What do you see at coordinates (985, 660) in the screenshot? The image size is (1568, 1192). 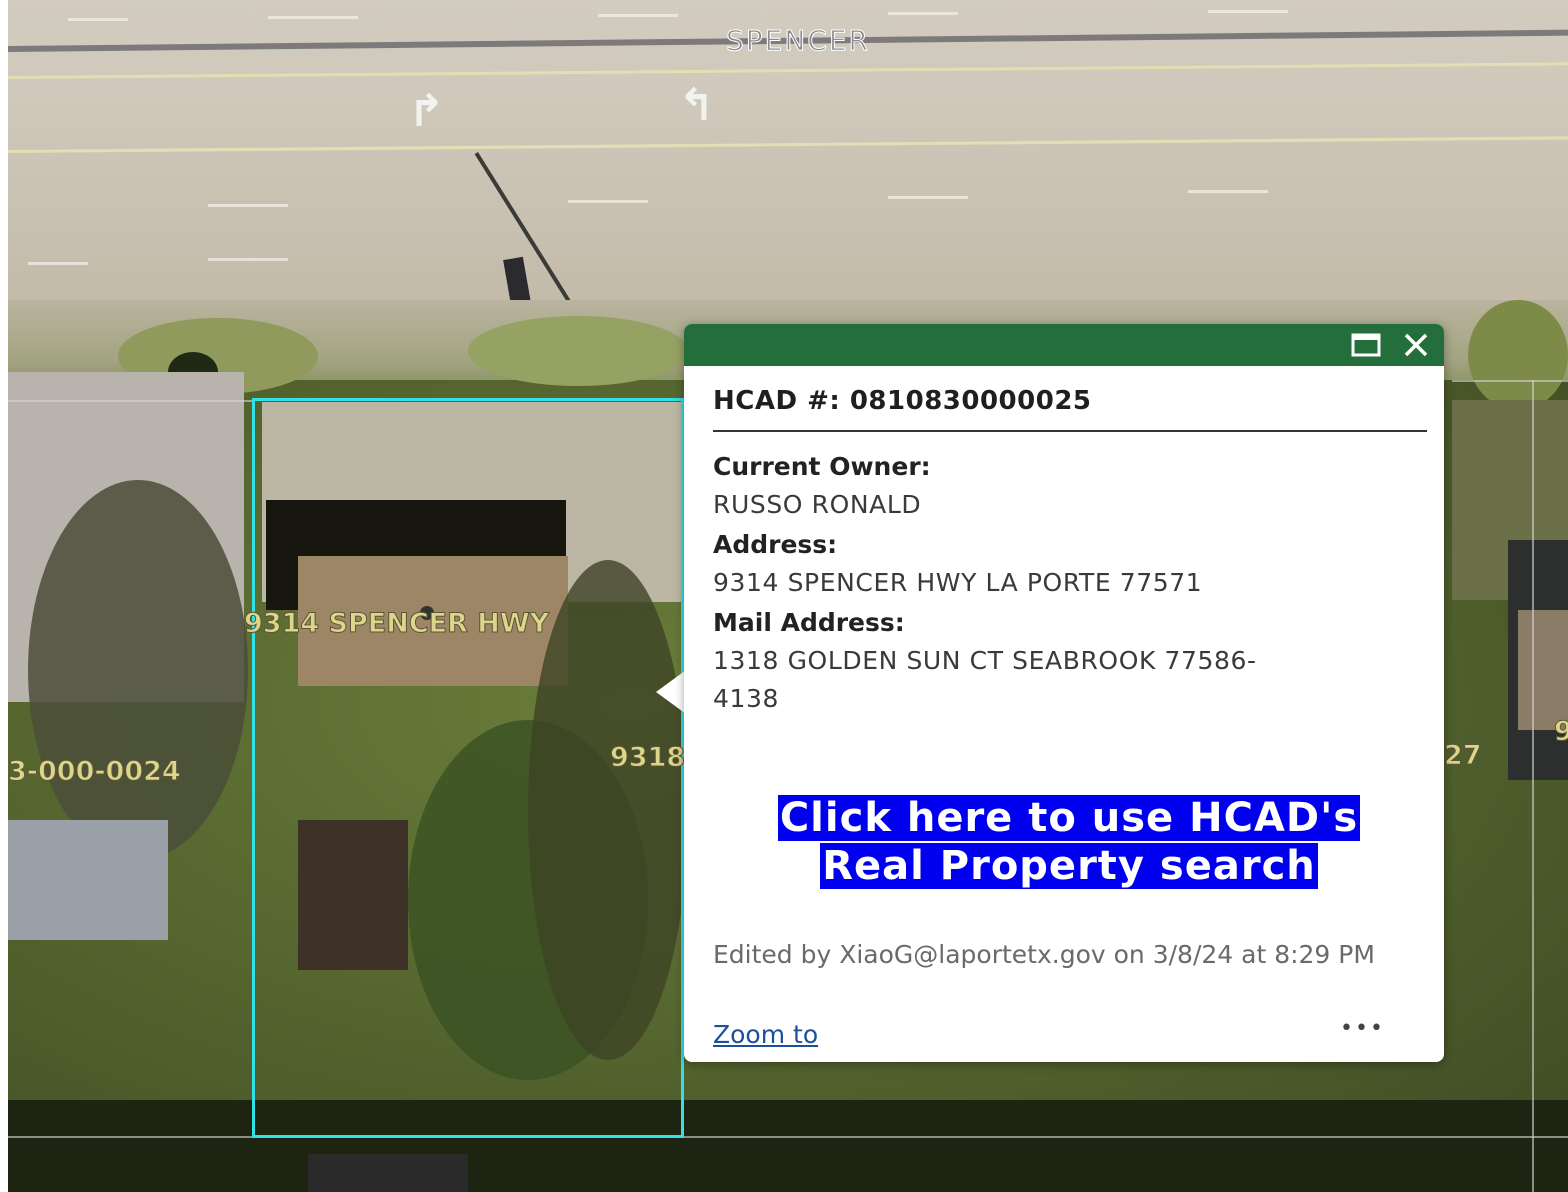 I see `mail-address-value: 1318 GOLDEN SUN CT SEABROOK 77586-` at bounding box center [985, 660].